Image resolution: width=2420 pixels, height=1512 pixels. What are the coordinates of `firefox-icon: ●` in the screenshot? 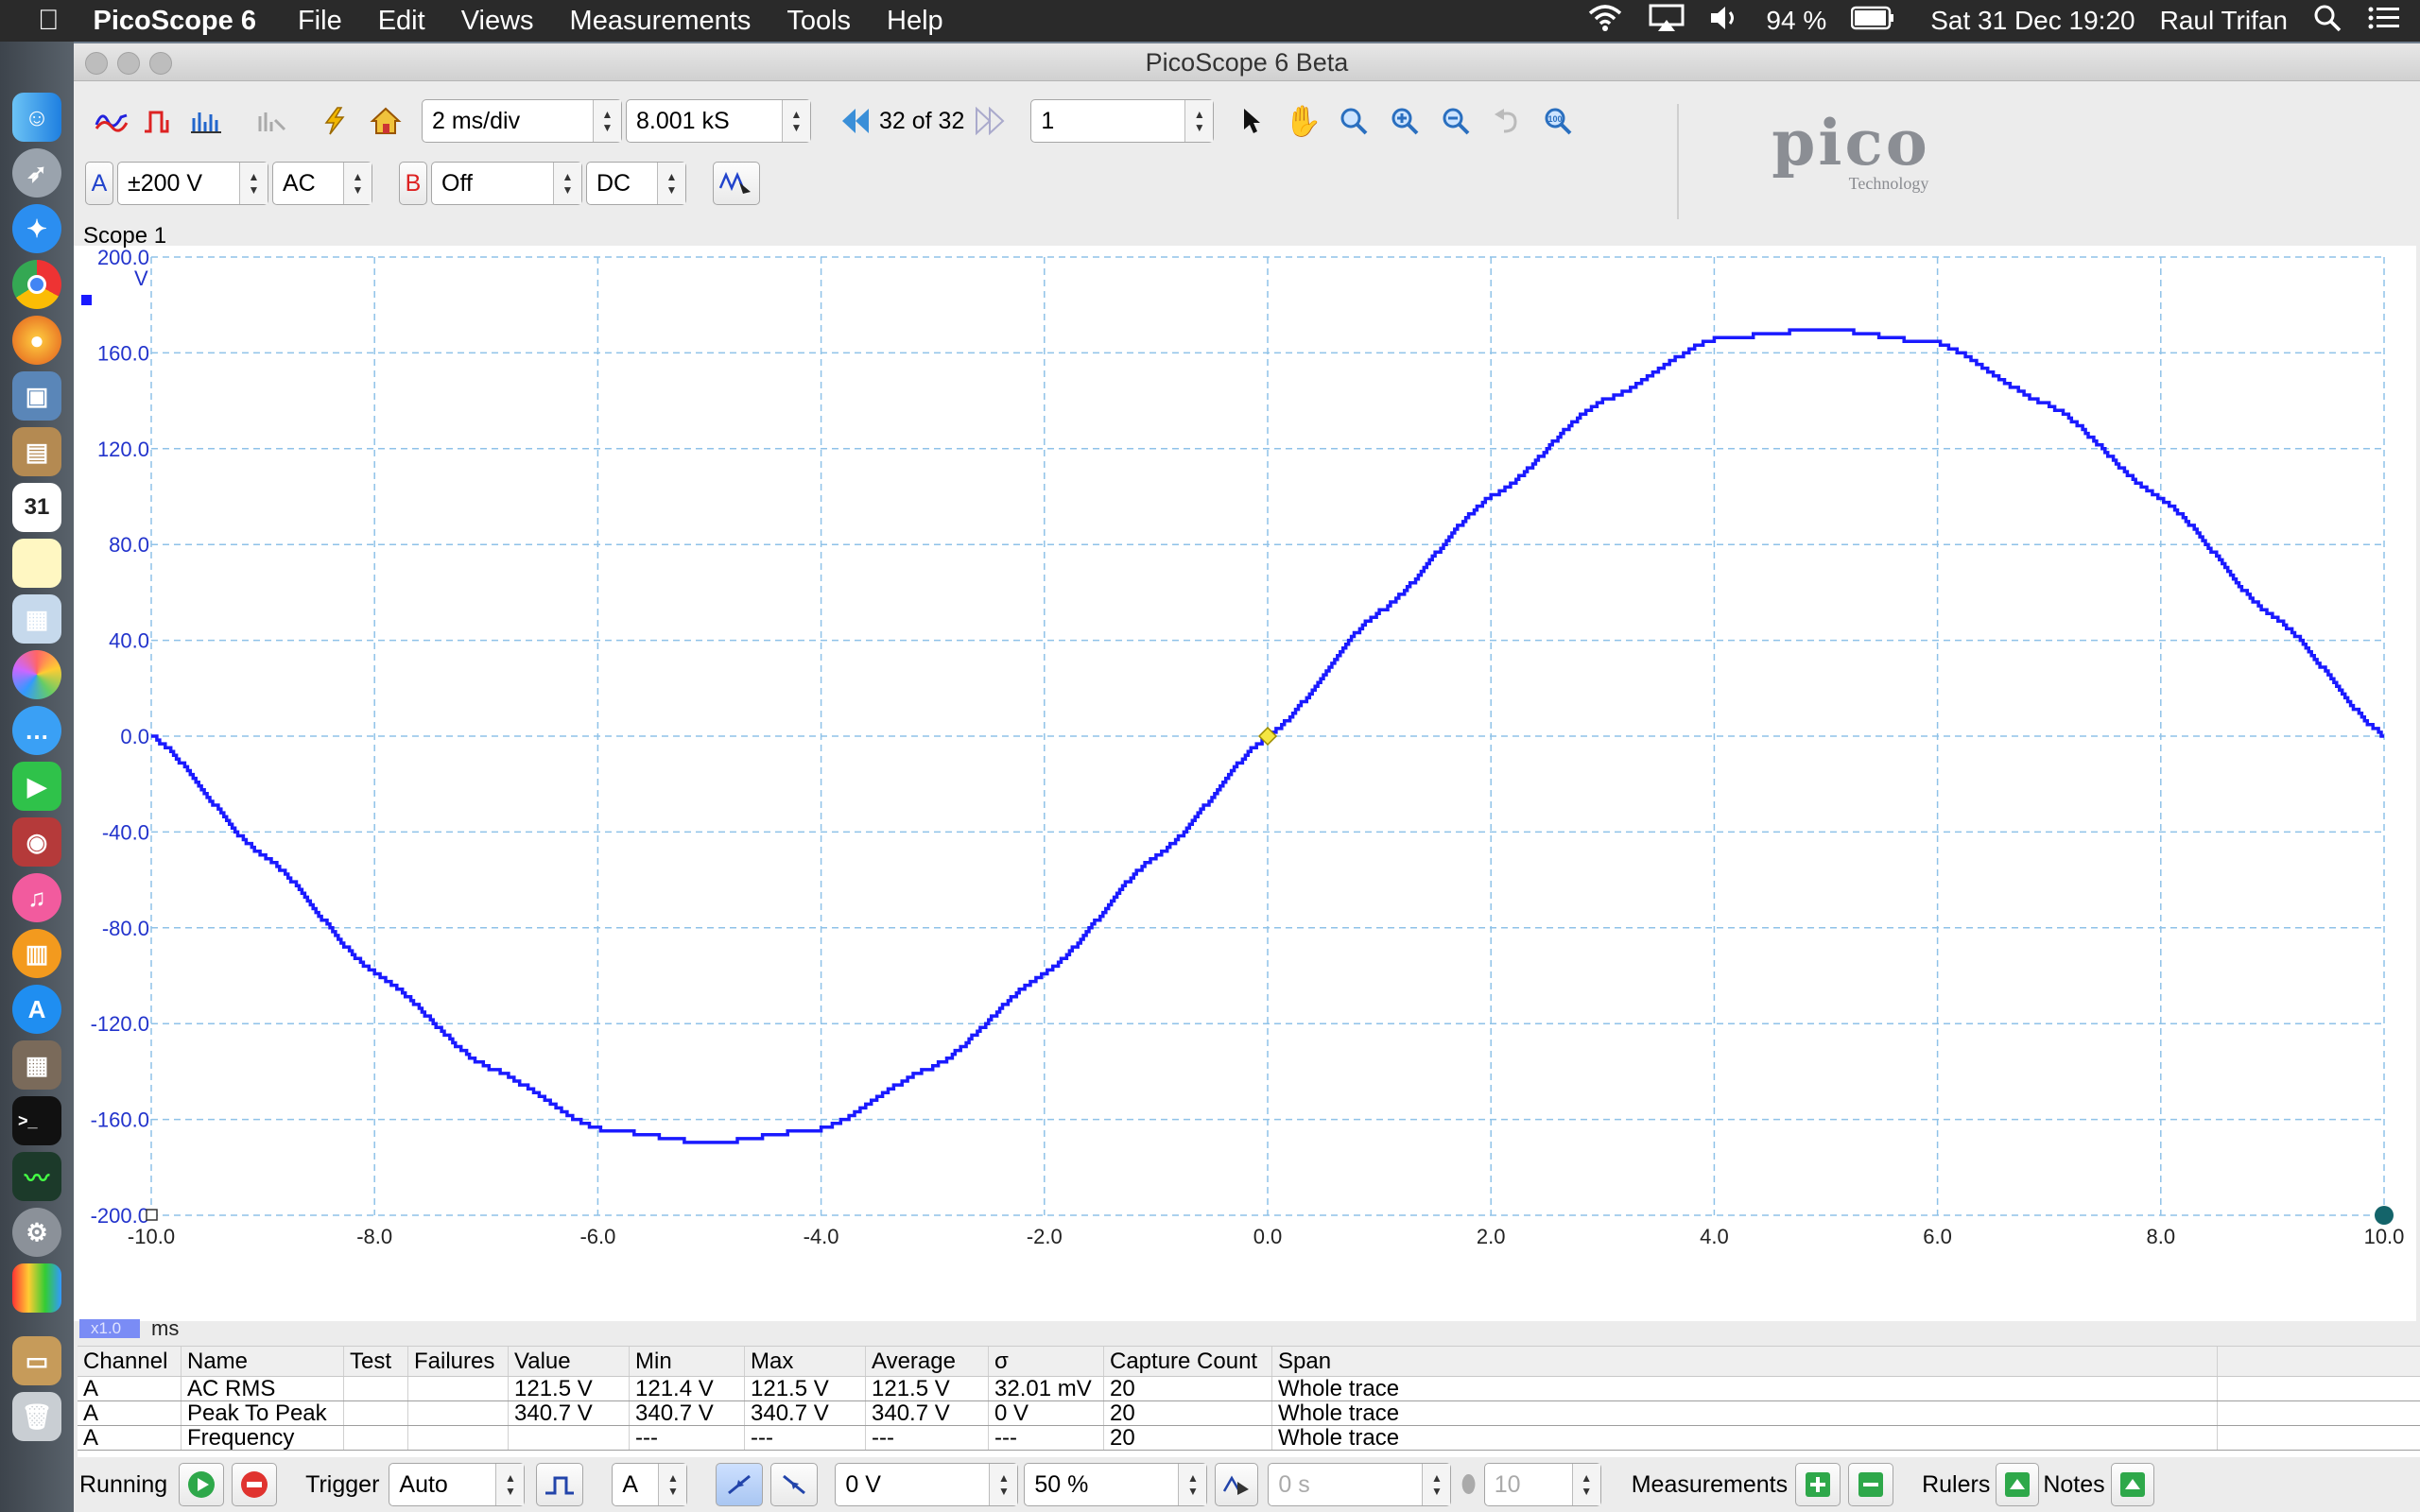 It's located at (36, 340).